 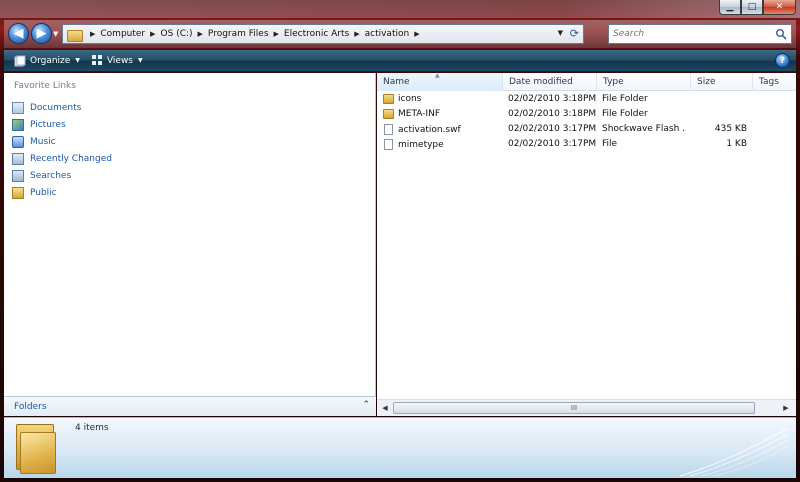 I want to click on file-name: mimetype, so click(x=421, y=144).